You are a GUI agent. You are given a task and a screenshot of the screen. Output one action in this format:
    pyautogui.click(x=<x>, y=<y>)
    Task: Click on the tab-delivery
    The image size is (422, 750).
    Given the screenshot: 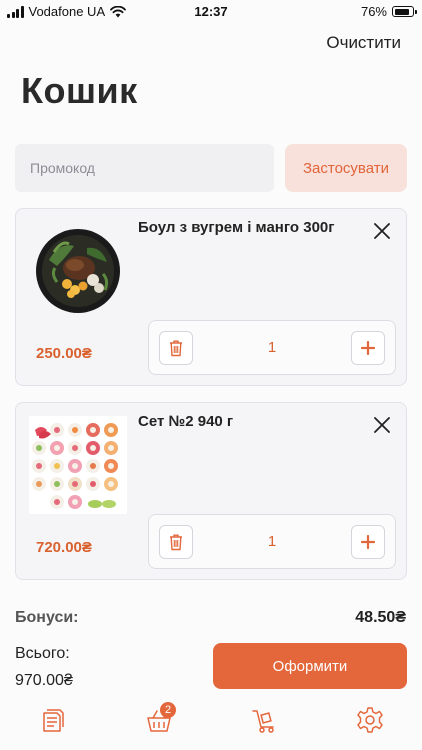 What is the action you would take?
    pyautogui.click(x=264, y=720)
    